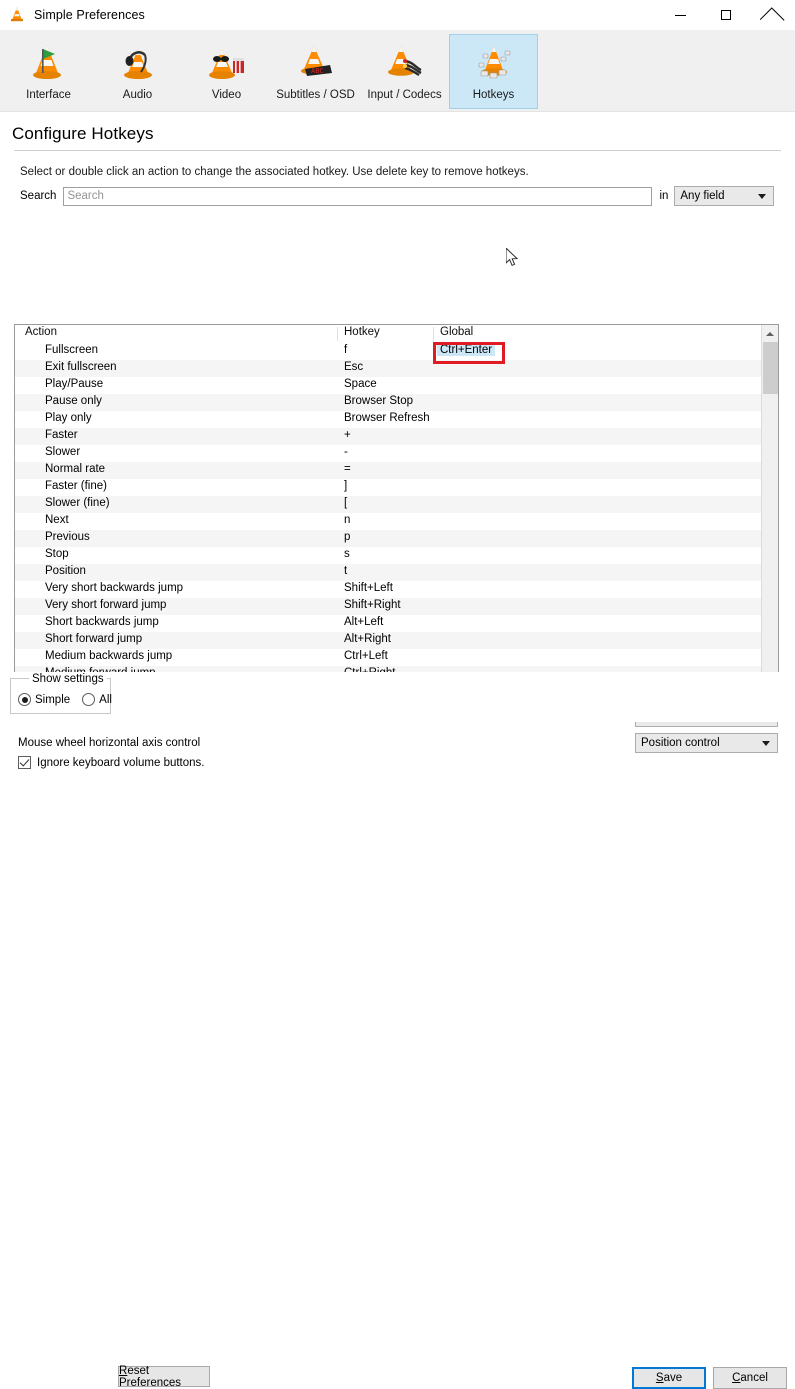 The width and height of the screenshot is (795, 1389). Describe the element at coordinates (388, 538) in the screenshot. I see `table-row: Previous p` at that location.